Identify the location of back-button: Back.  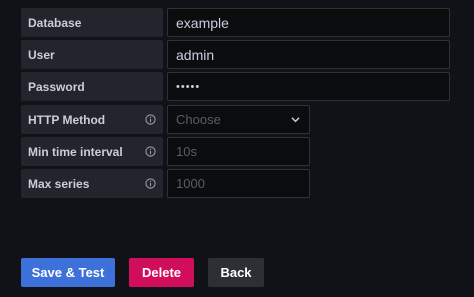
(236, 272).